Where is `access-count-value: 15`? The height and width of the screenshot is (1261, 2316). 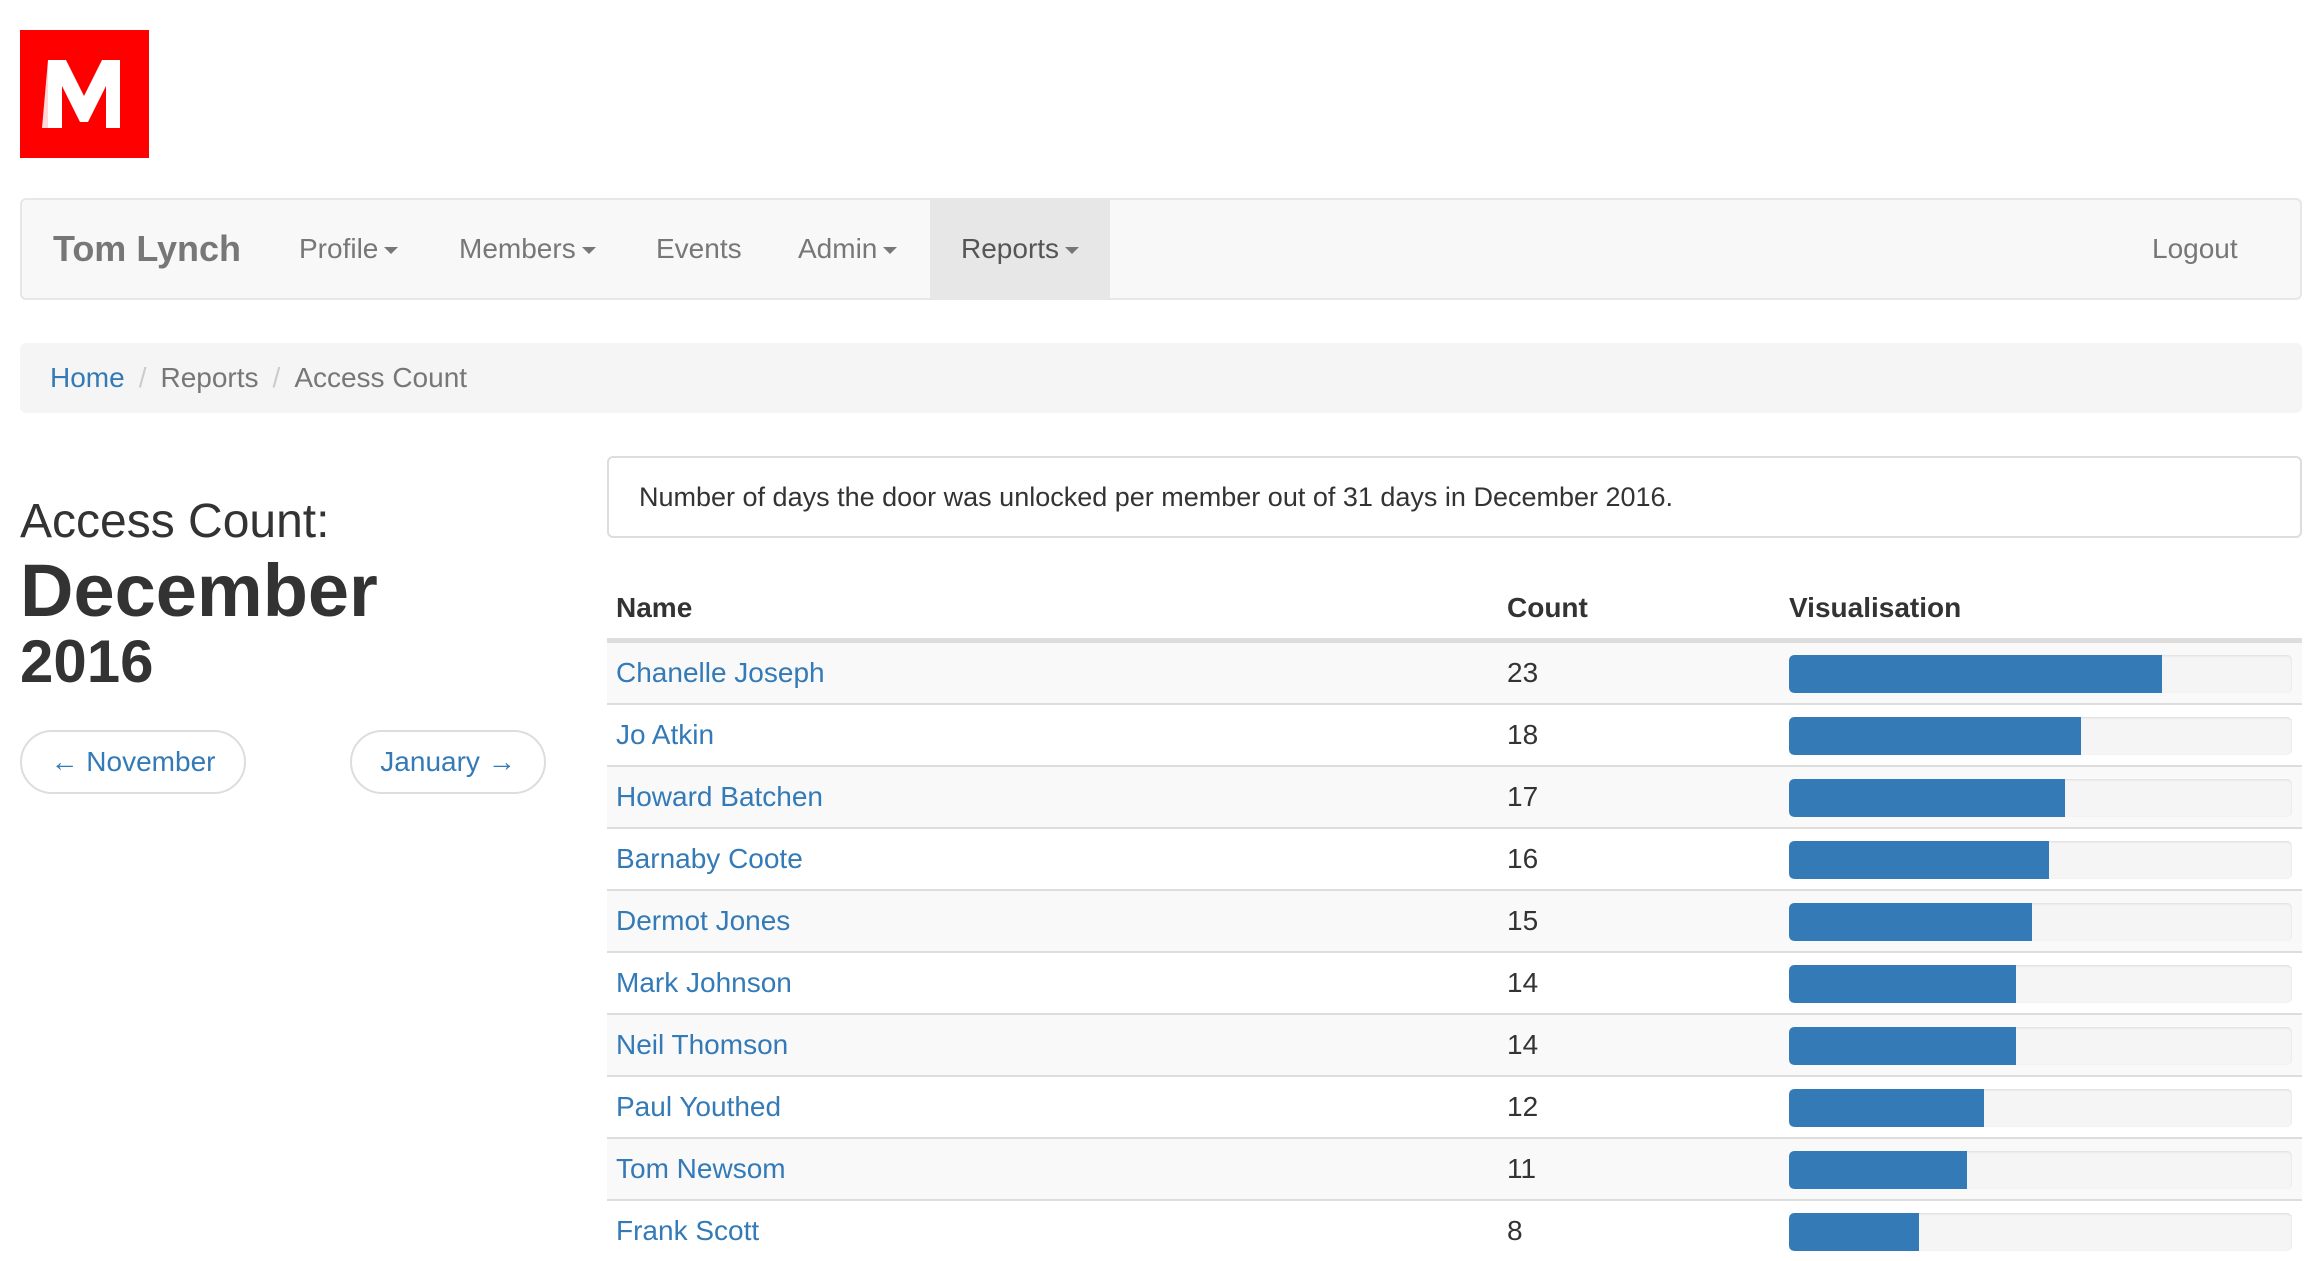 access-count-value: 15 is located at coordinates (1523, 920).